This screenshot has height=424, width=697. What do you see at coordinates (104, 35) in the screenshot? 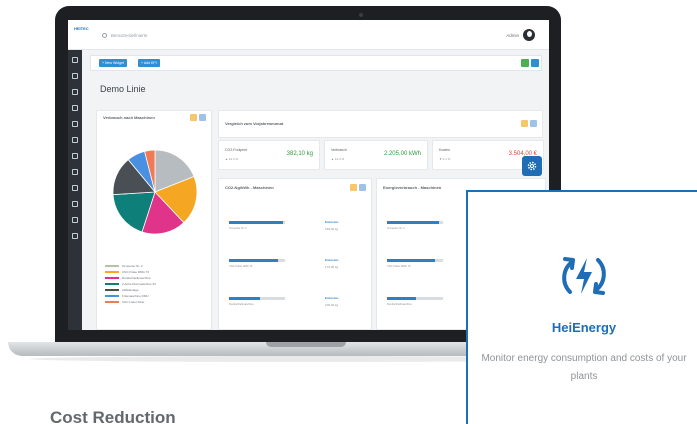
I see `search-icon` at bounding box center [104, 35].